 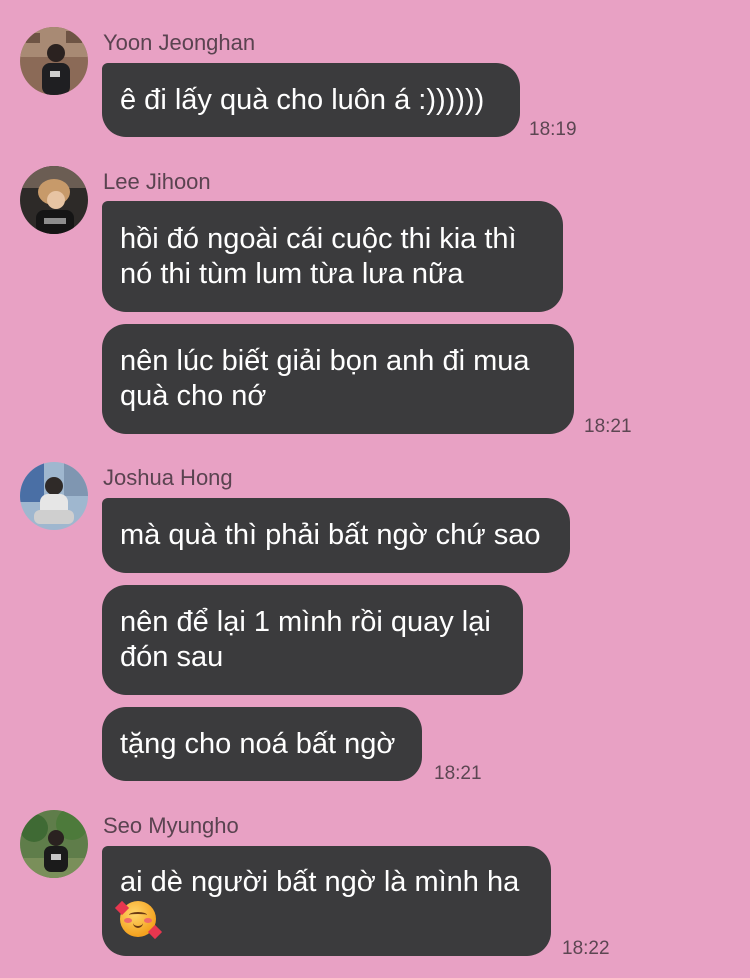 I want to click on sender-name: Seo Myungho, so click(x=171, y=825).